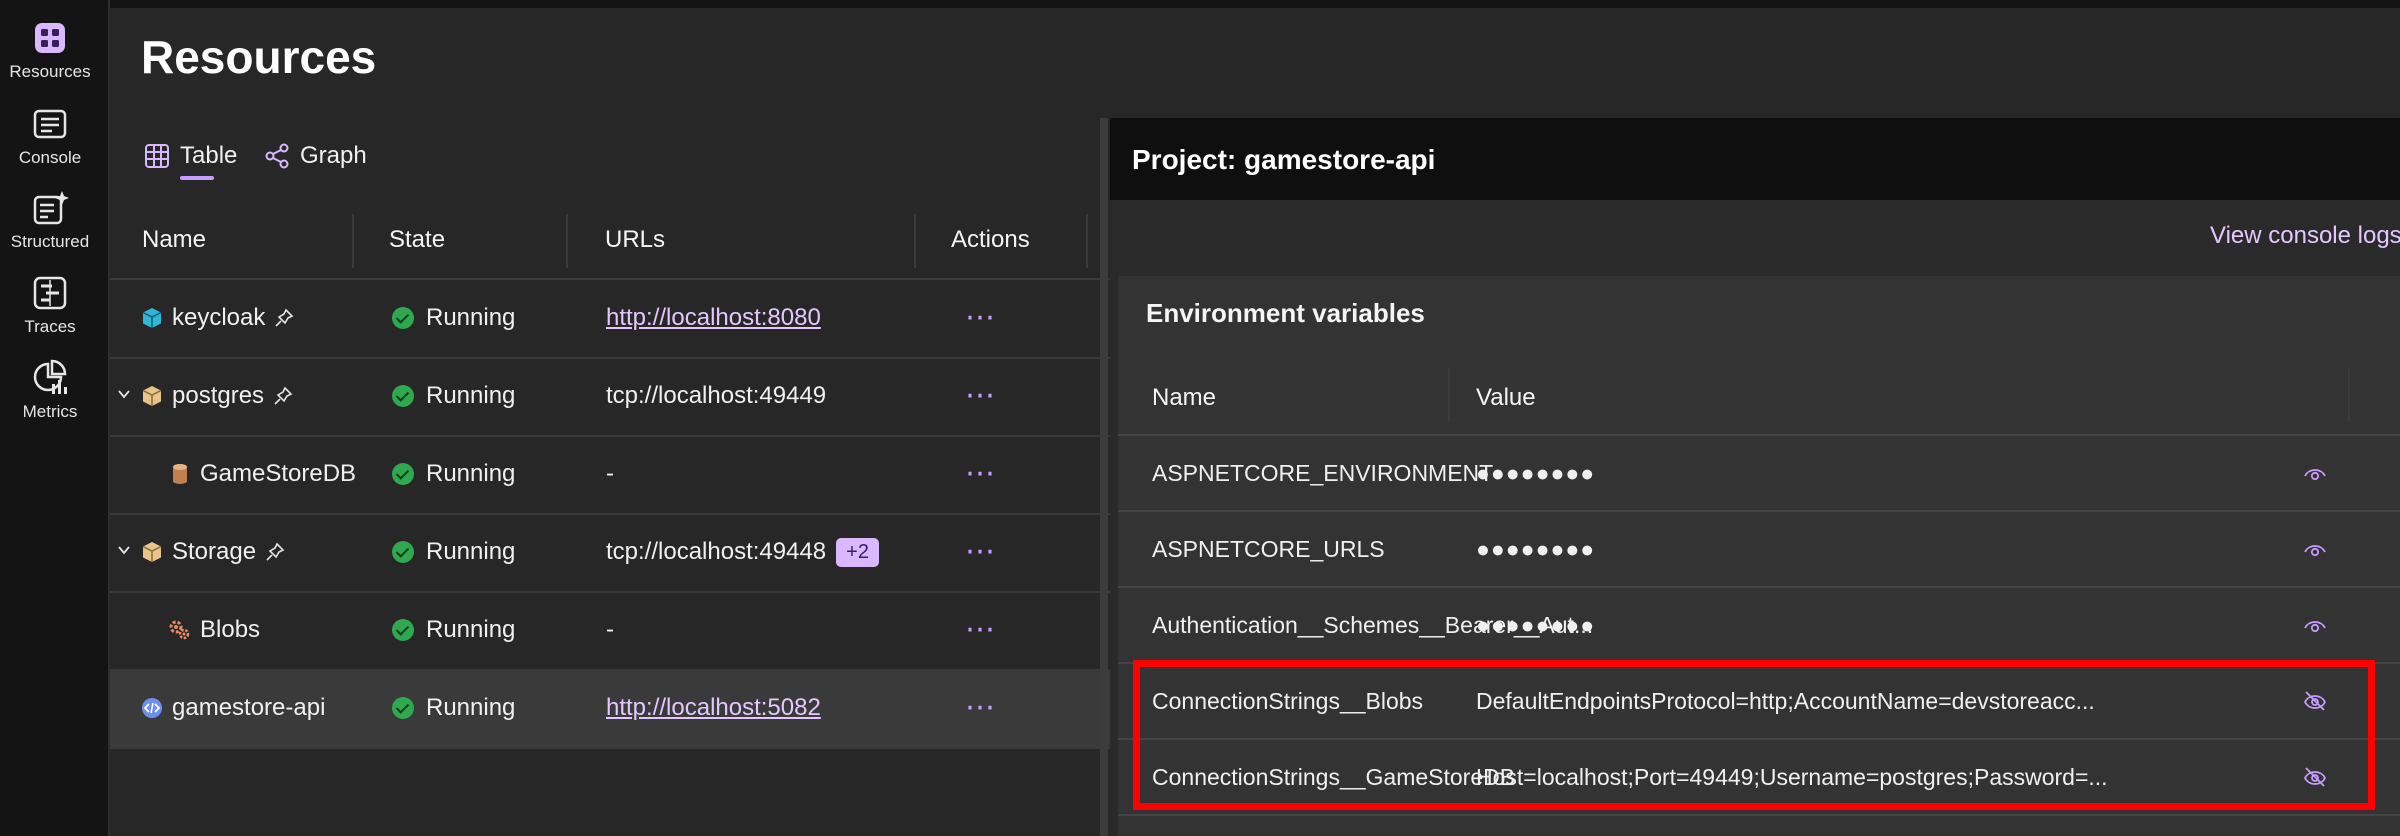 This screenshot has height=836, width=2400. I want to click on resource-url-link: http://localhost:5082, so click(713, 707).